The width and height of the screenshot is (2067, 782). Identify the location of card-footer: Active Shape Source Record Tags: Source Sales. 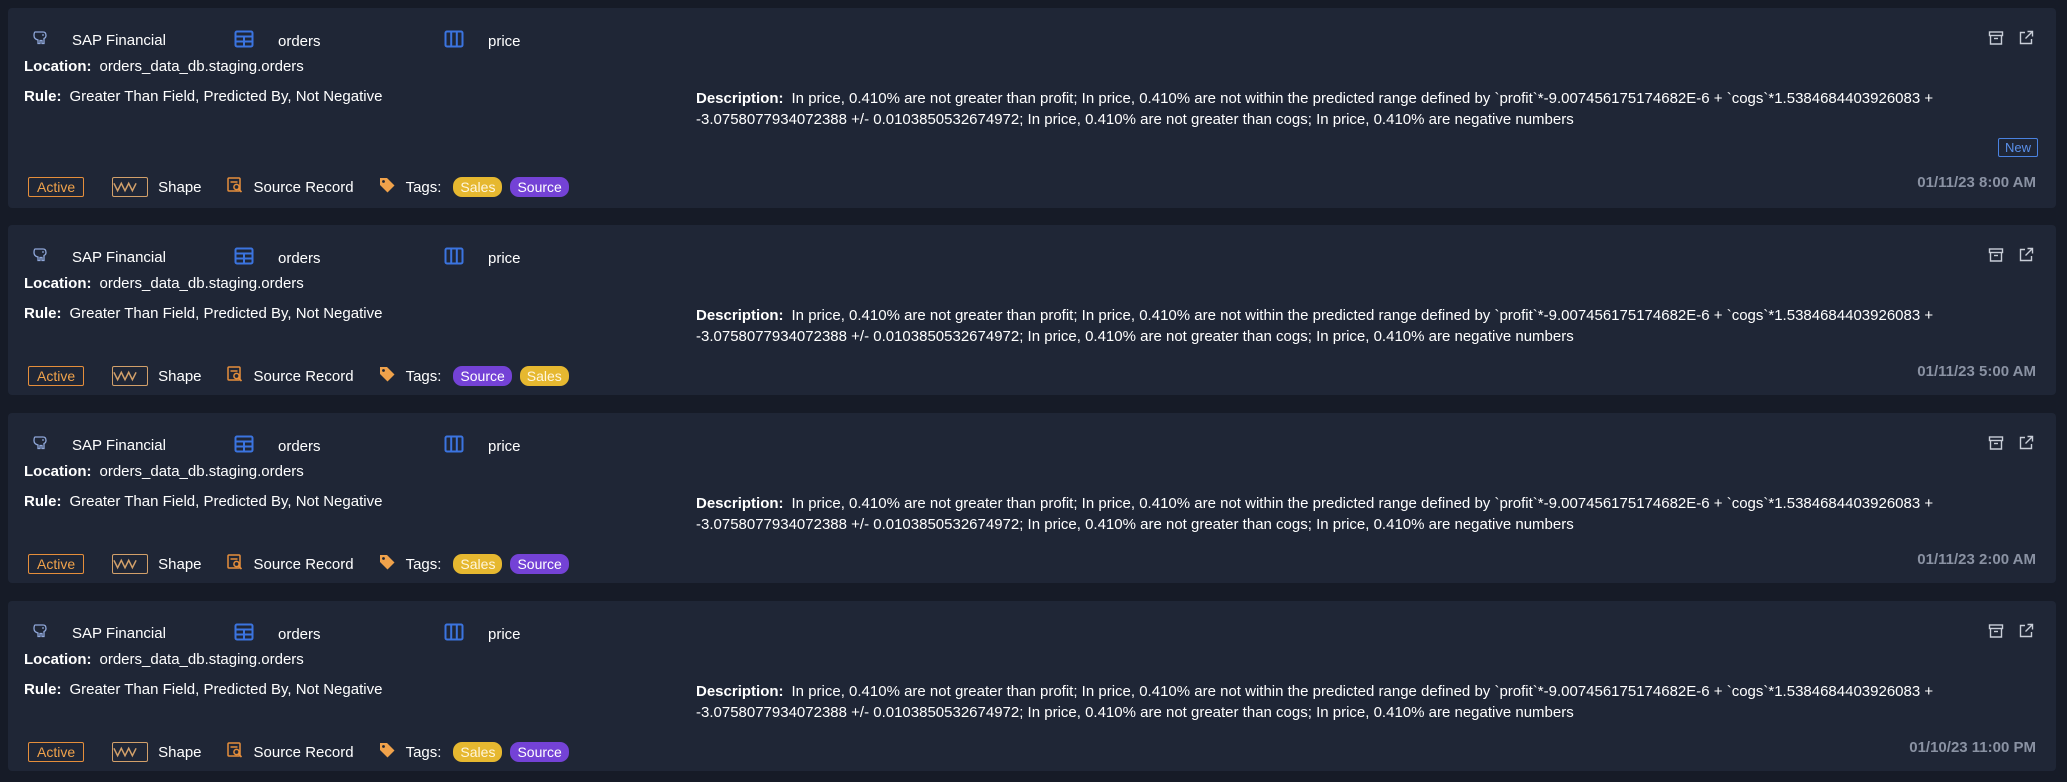
(314, 376).